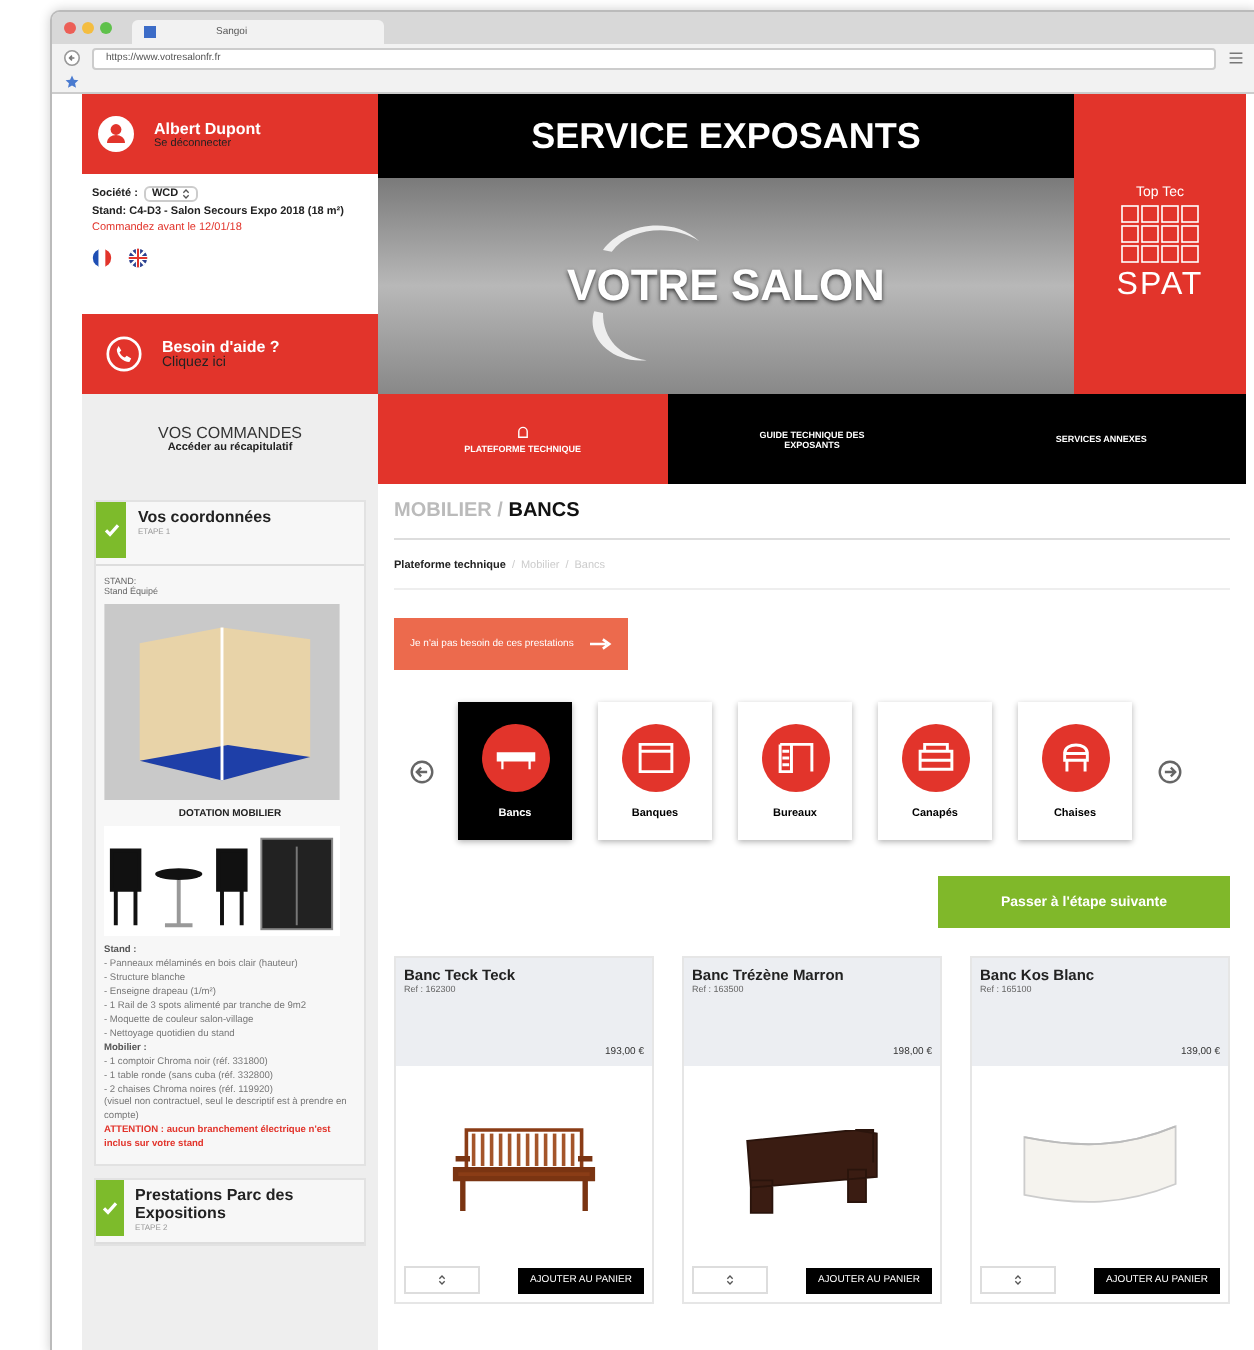  Describe the element at coordinates (207, 128) in the screenshot. I see `user-name: Albert Dupont` at that location.